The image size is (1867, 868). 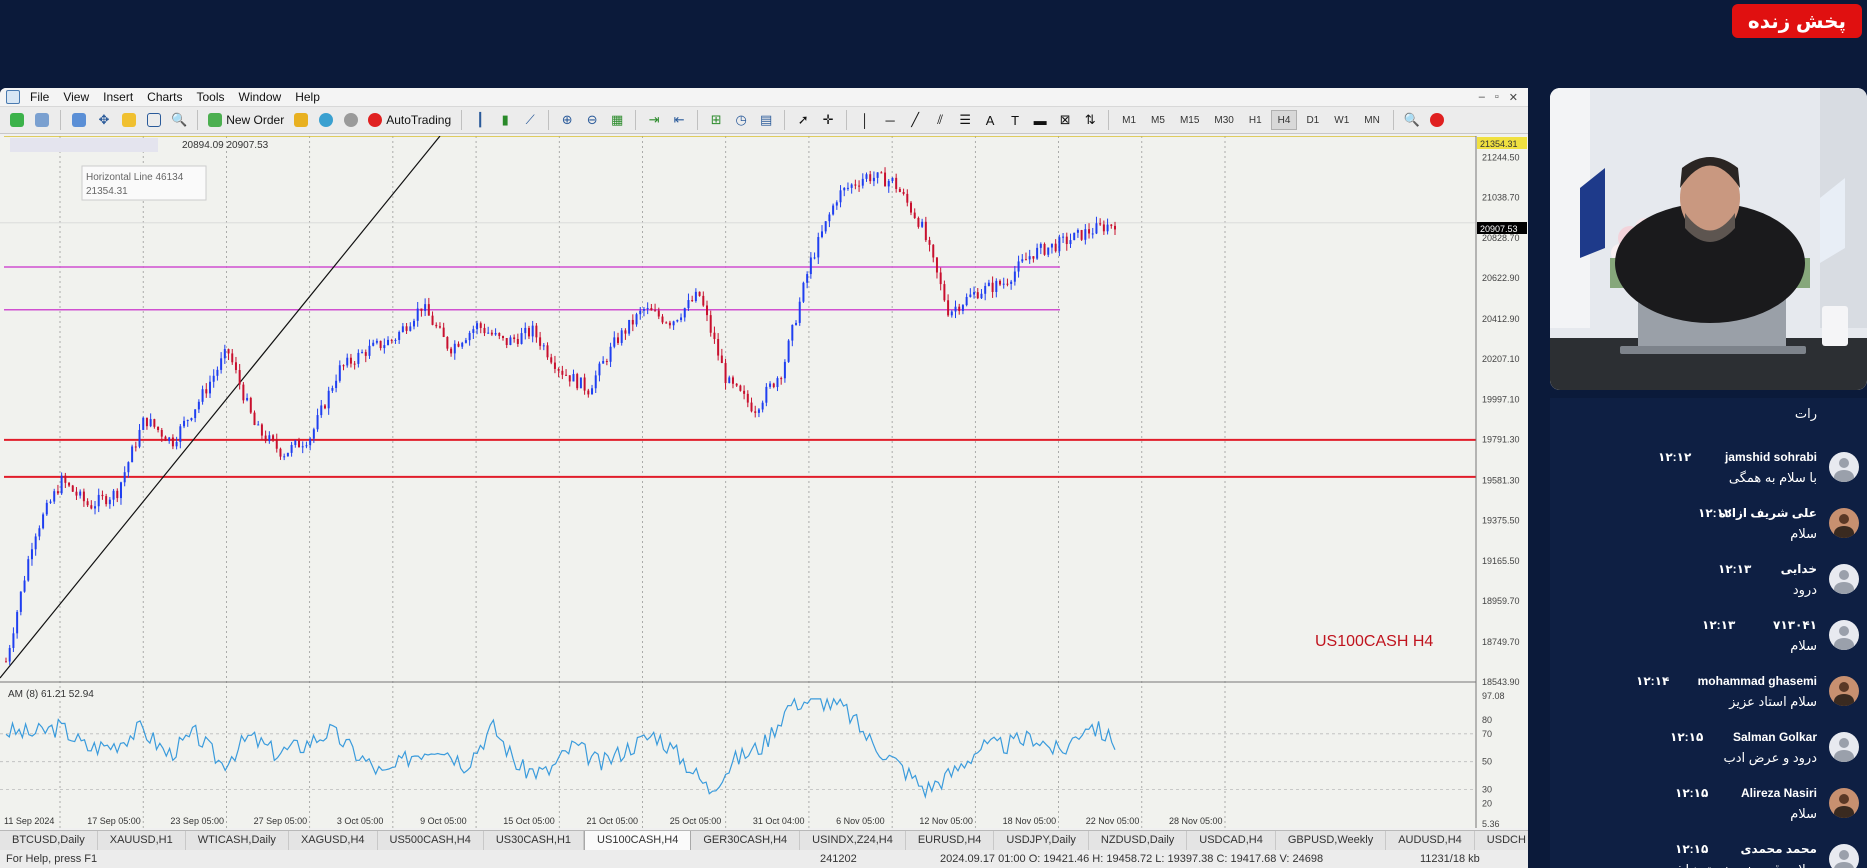 I want to click on timeframe-m1: M1, so click(x=1129, y=120).